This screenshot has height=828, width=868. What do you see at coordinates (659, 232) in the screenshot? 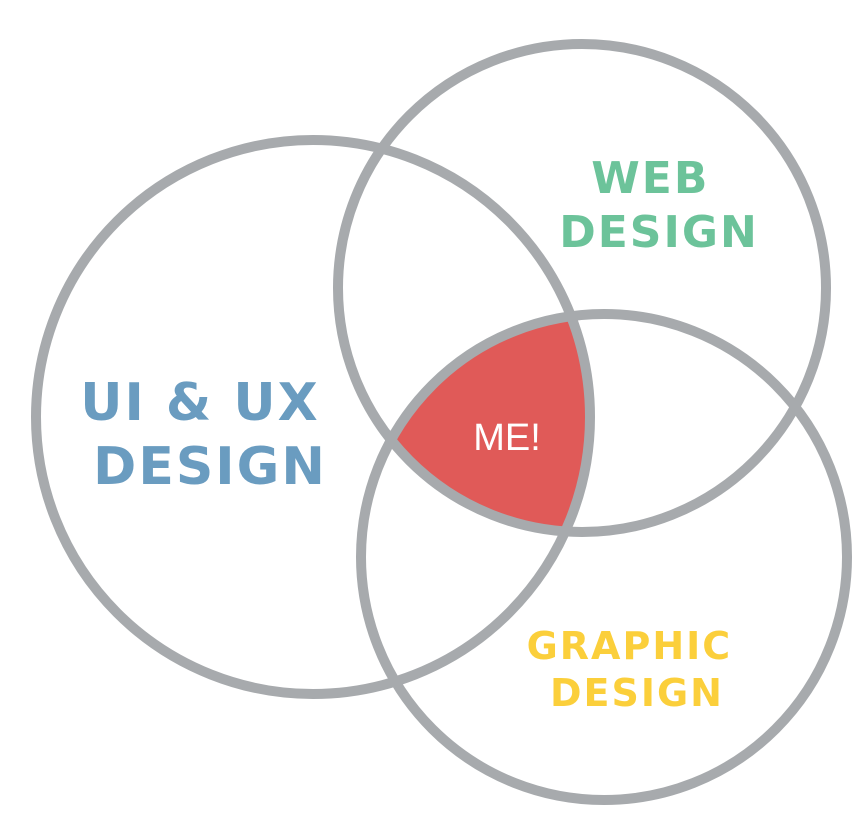
I see `web-label-line-2: DESIGN` at bounding box center [659, 232].